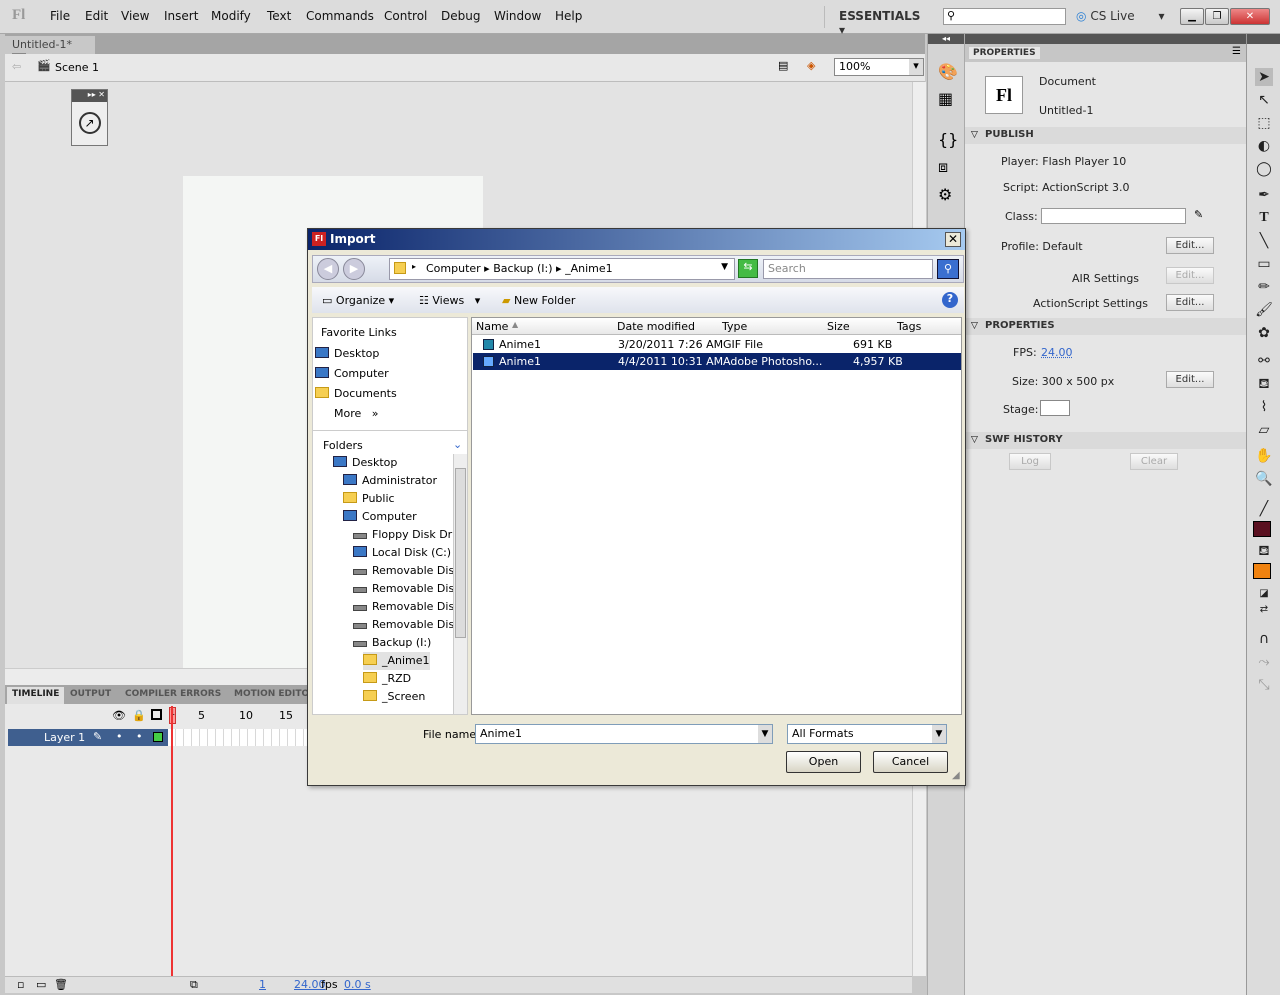  What do you see at coordinates (60, 16) in the screenshot?
I see `menu-file: File` at bounding box center [60, 16].